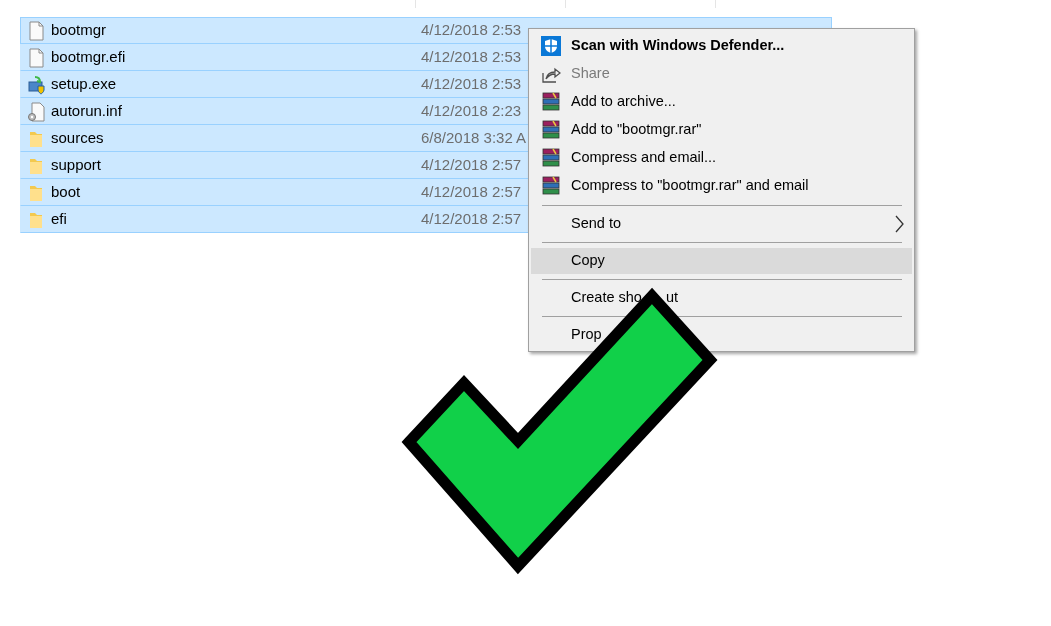 Image resolution: width=1051 pixels, height=626 pixels. I want to click on menu-item: Copy, so click(721, 261).